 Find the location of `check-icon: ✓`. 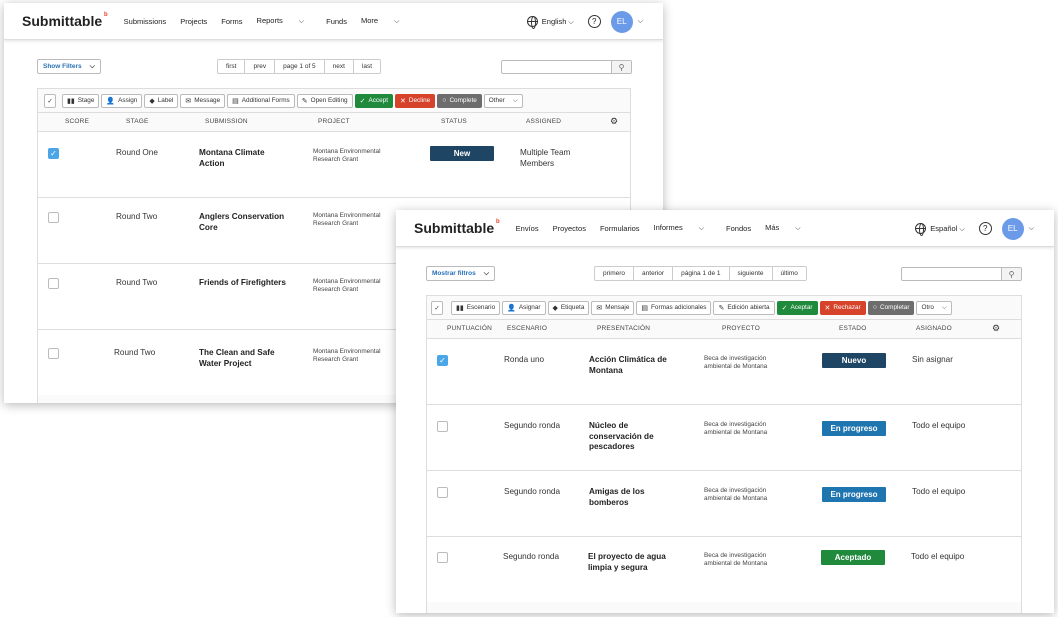

check-icon: ✓ is located at coordinates (784, 308).